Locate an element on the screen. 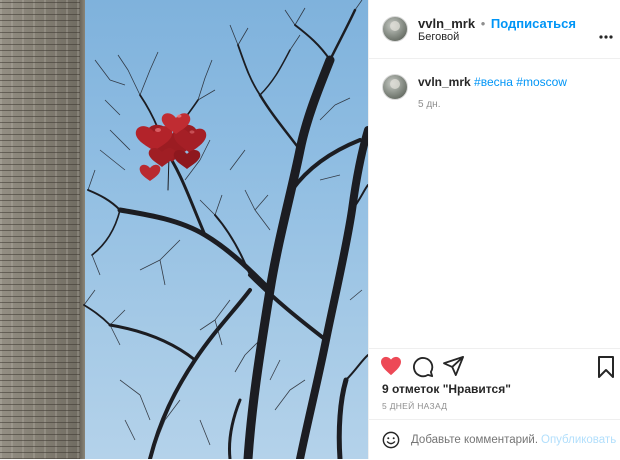 The image size is (620, 460). caption-text: vvln_mrk #весна #moscow is located at coordinates (492, 82).